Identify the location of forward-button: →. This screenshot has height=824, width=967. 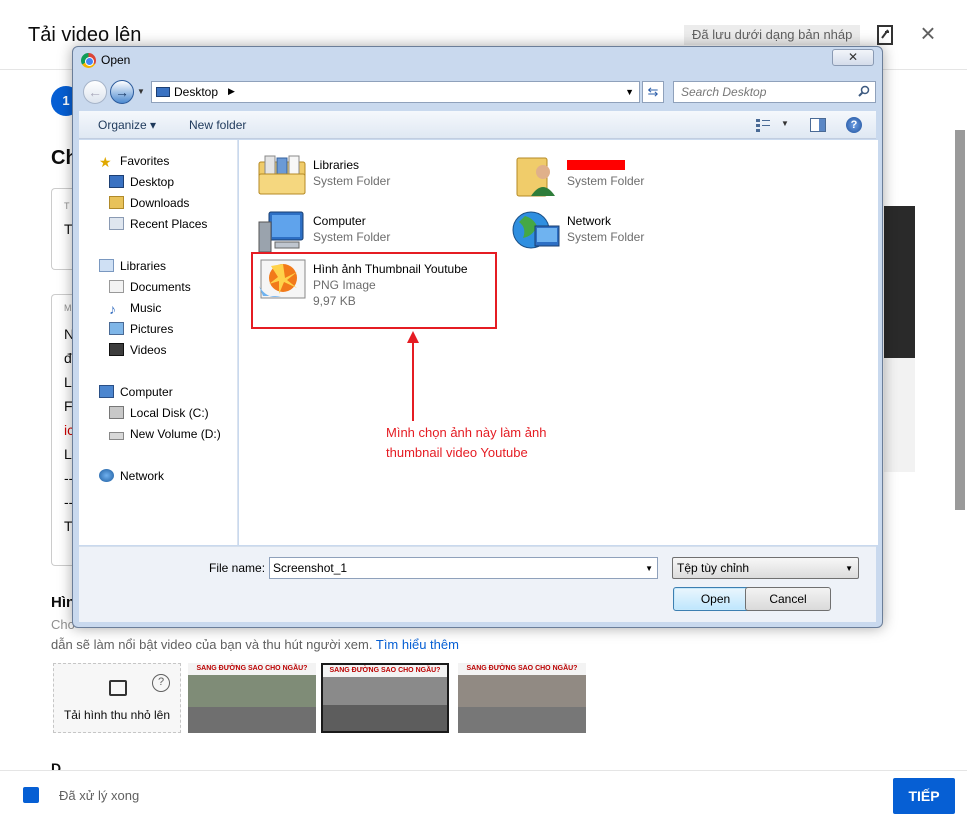
(122, 92).